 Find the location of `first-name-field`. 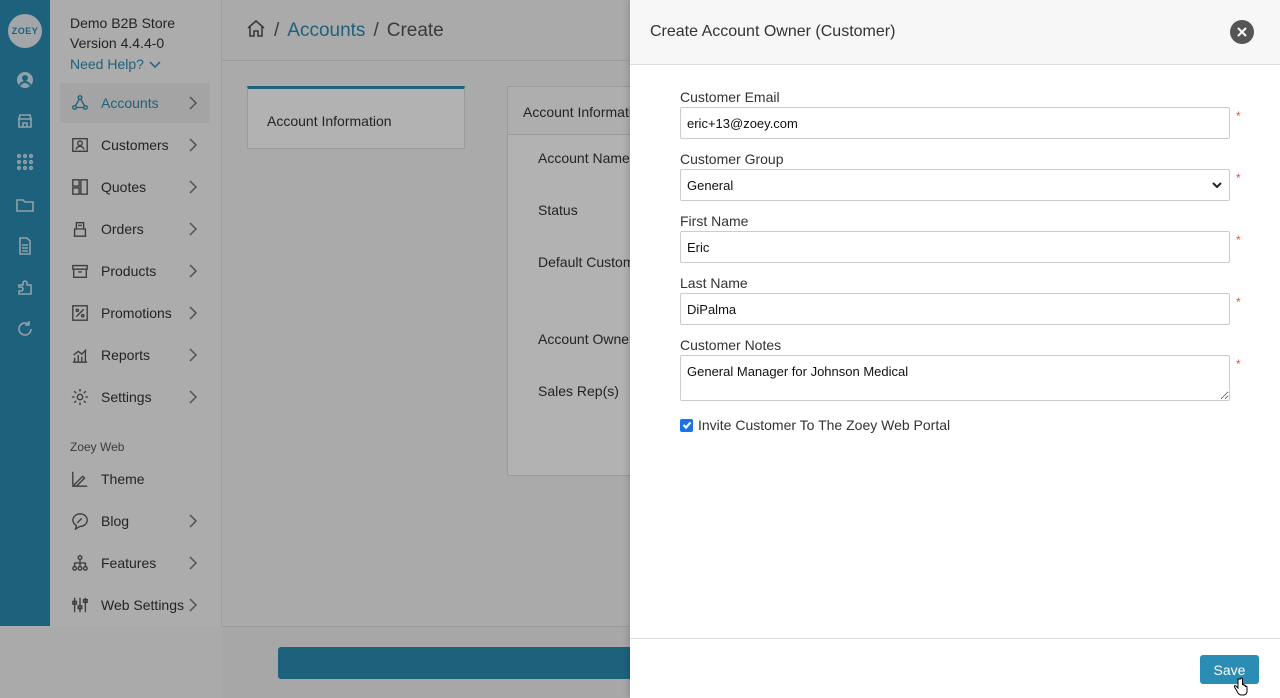

first-name-field is located at coordinates (955, 247).